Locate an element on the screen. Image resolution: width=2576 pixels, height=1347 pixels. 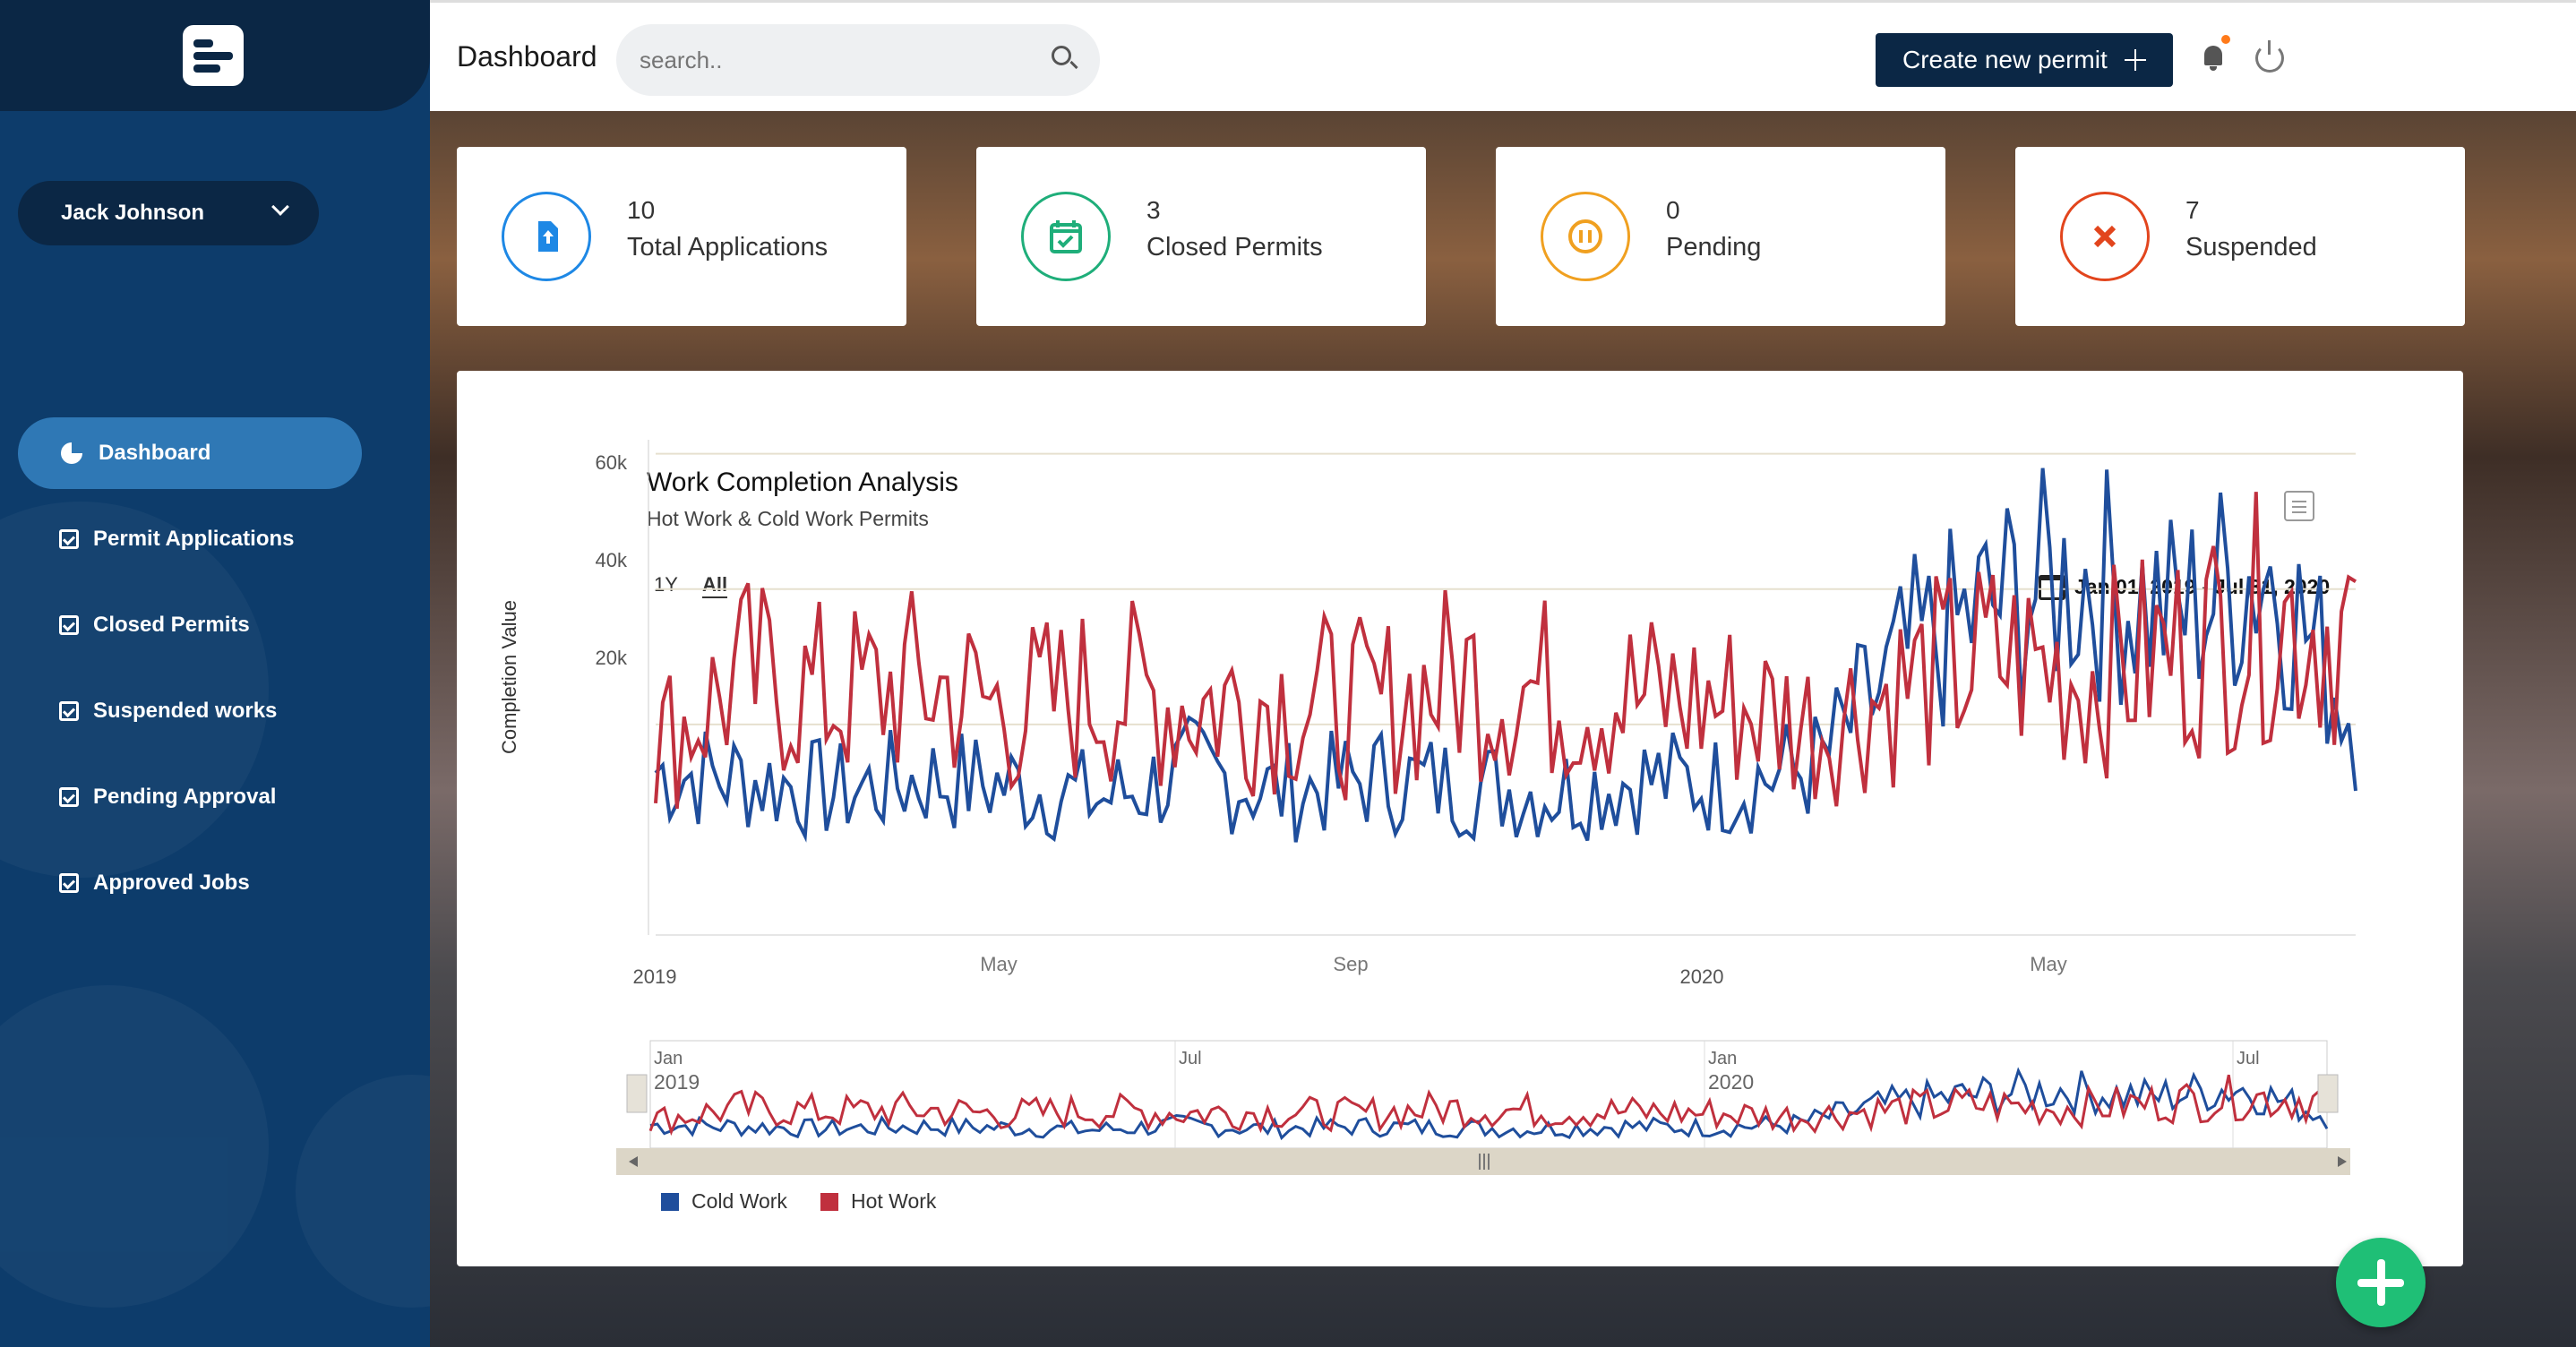
stat-card-closed-permits: 3 Closed Permits is located at coordinates (1201, 237).